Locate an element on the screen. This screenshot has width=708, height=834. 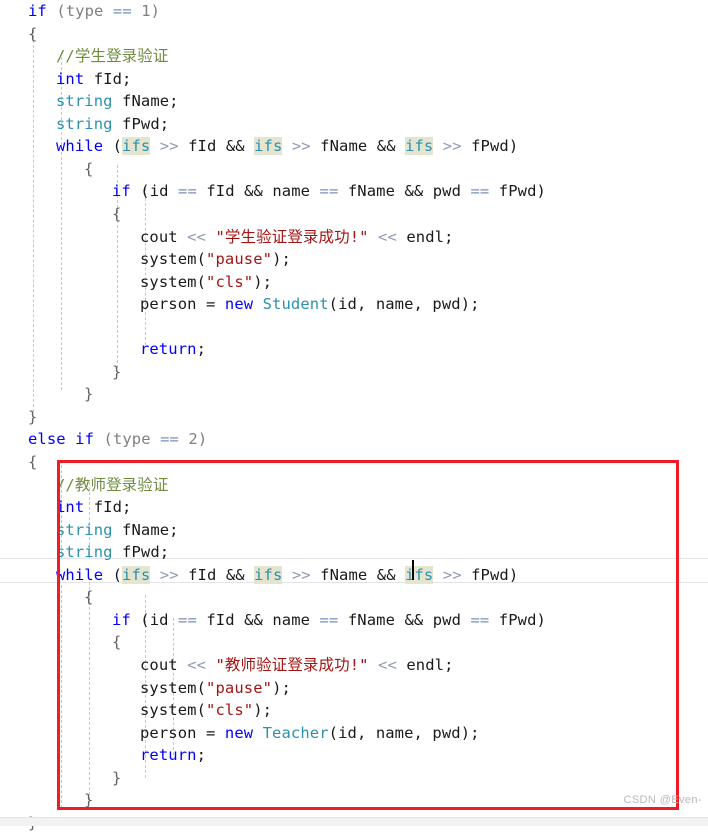
code-token: "pause" is located at coordinates (239, 259).